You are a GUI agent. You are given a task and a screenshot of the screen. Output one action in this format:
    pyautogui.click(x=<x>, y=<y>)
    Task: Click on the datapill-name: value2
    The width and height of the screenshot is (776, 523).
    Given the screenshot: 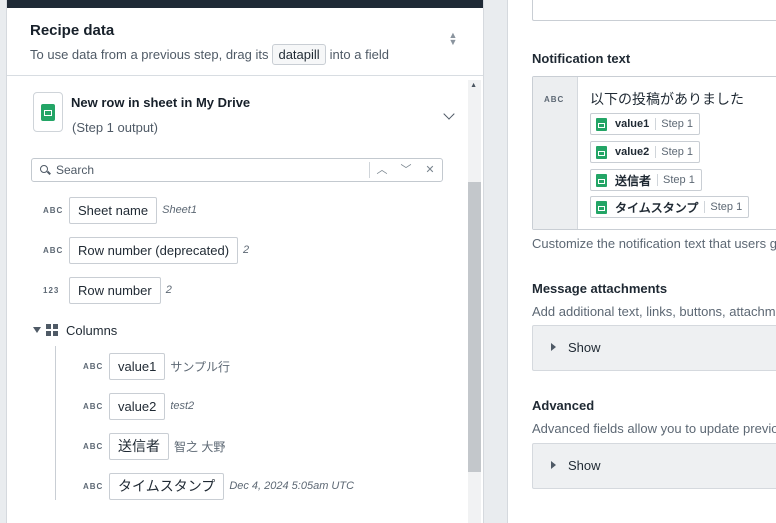 What is the action you would take?
    pyautogui.click(x=632, y=152)
    